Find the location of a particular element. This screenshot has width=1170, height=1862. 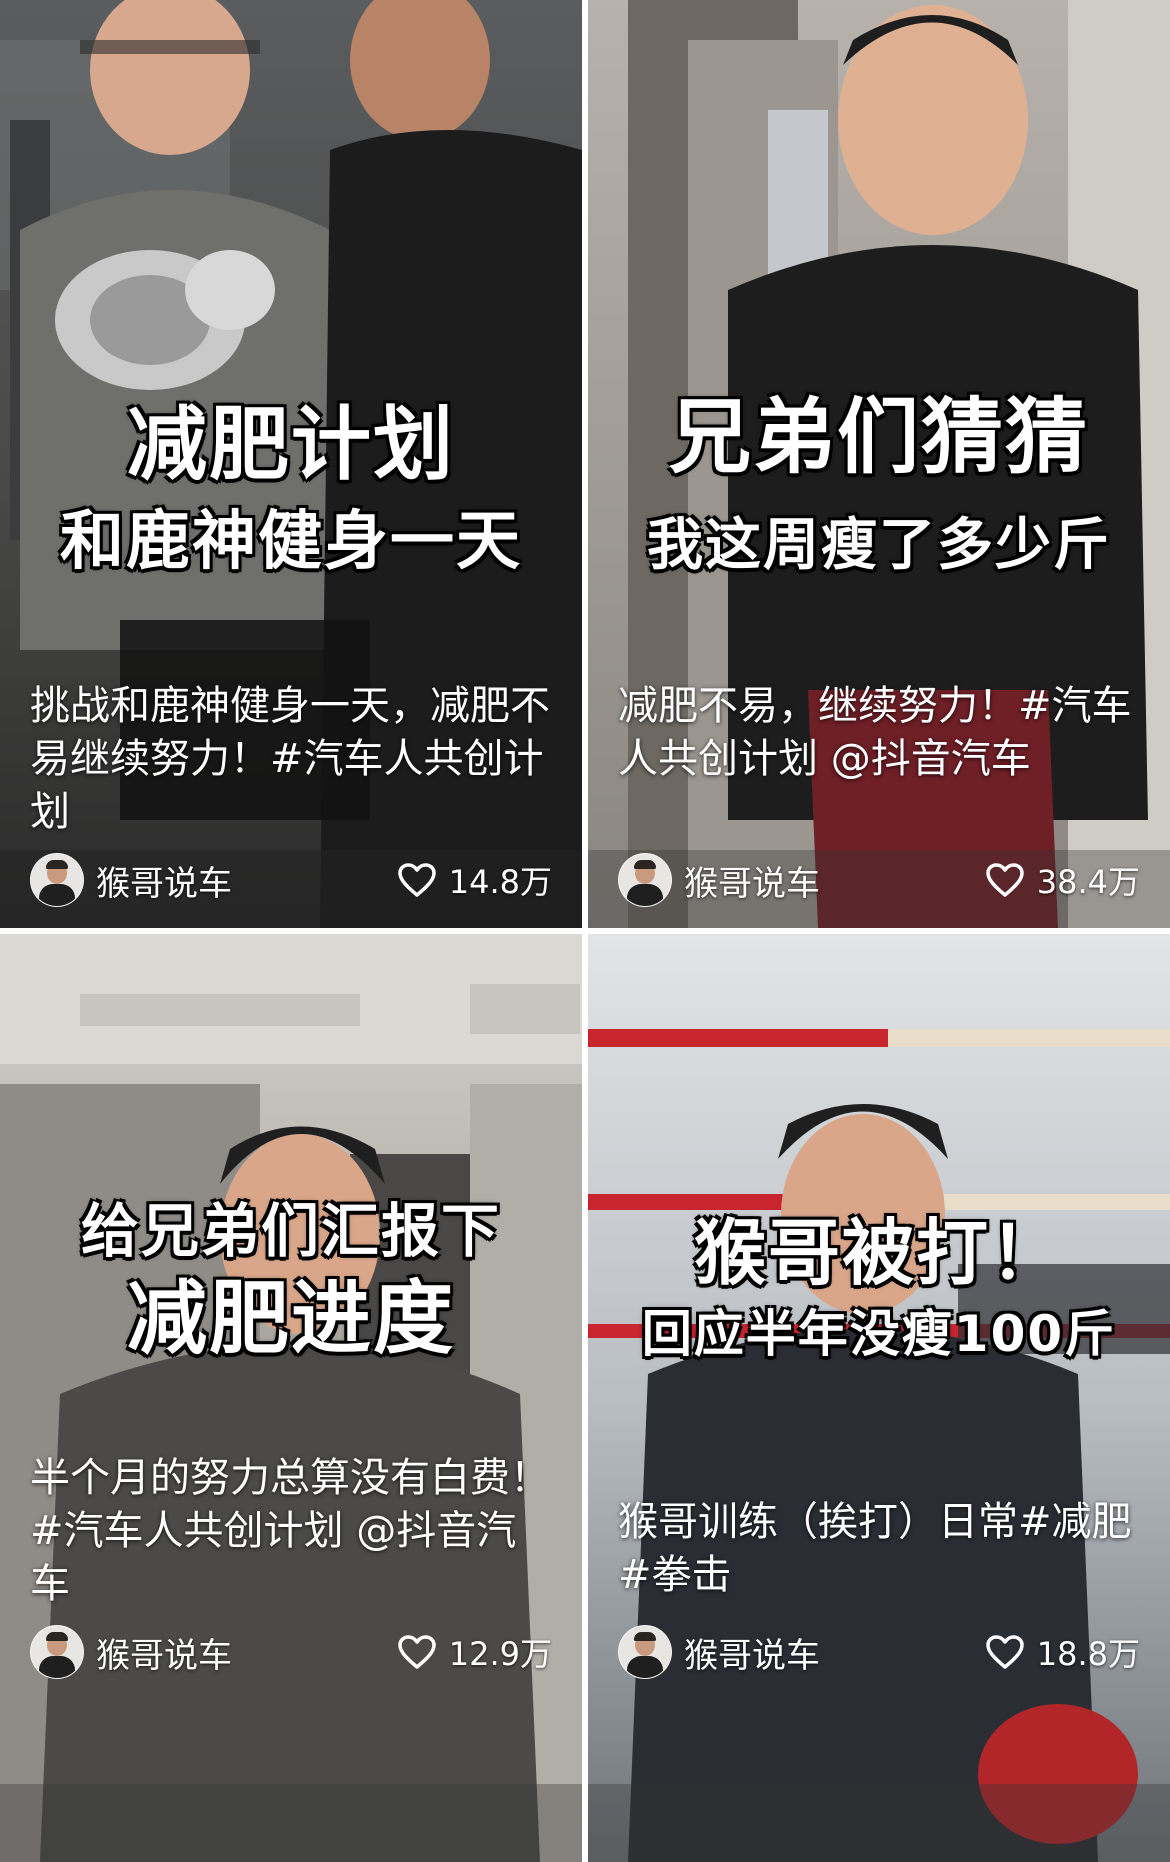

like-count-text: 38.4万 is located at coordinates (1088, 882).